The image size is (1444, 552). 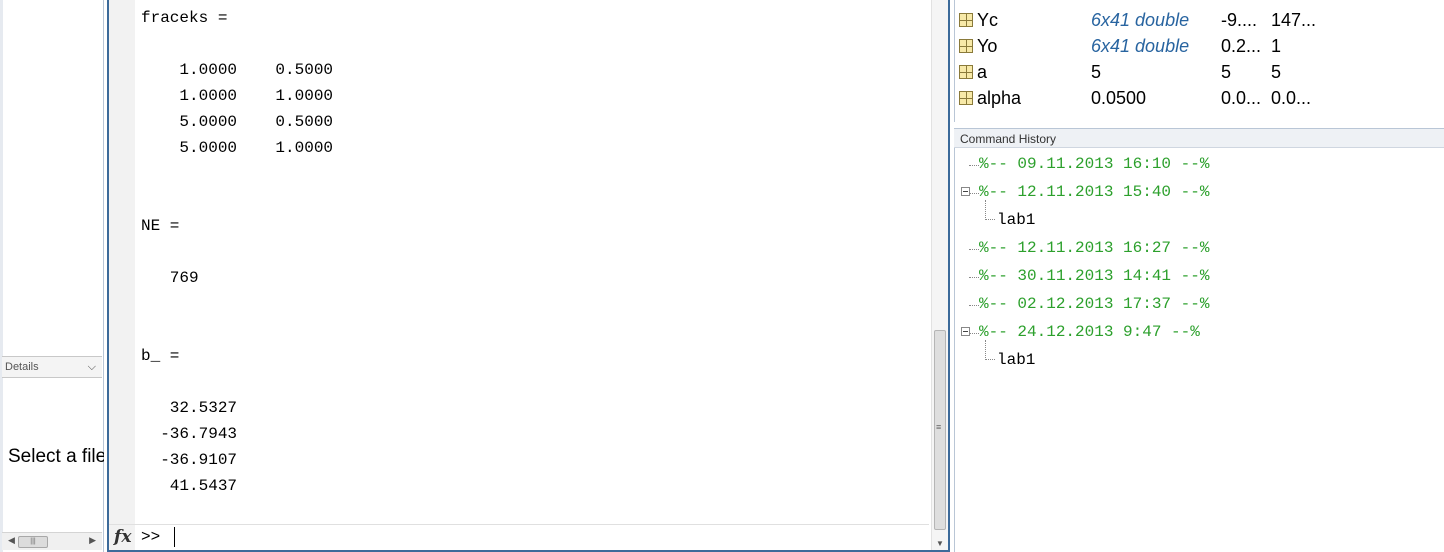 I want to click on output-line: 32.5327, so click(x=189, y=408).